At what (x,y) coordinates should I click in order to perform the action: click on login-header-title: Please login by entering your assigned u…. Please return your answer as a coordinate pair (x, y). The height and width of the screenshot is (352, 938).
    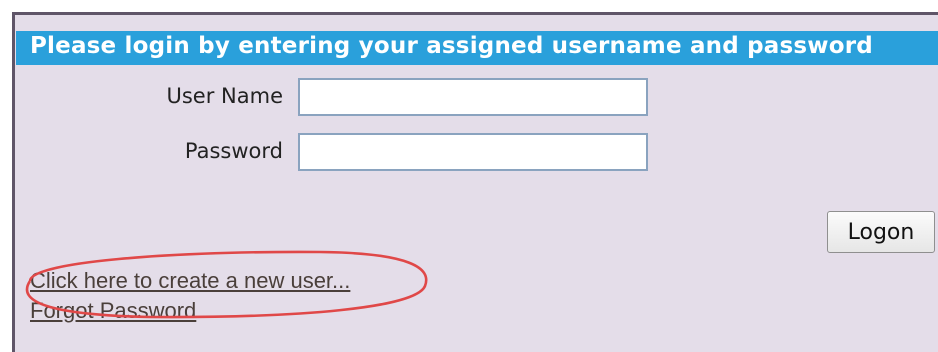
    Looking at the image, I should click on (451, 46).